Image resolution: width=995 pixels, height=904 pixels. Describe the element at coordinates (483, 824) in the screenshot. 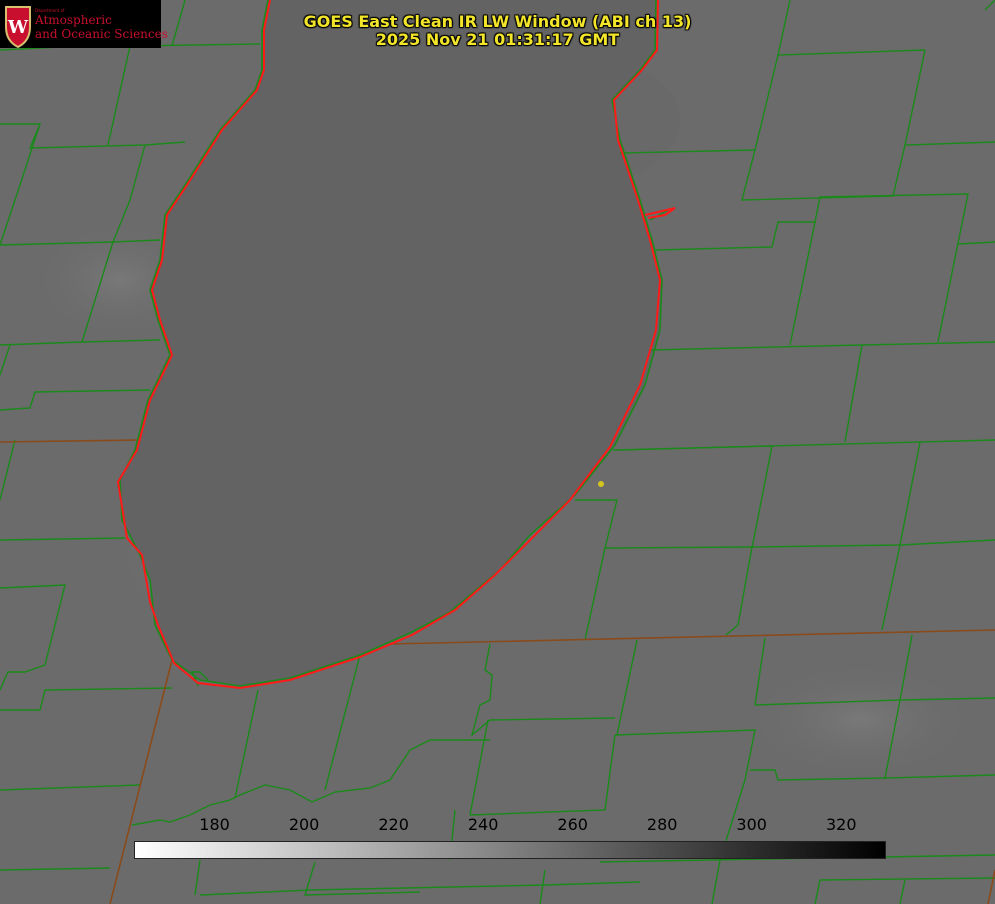

I see `colorbar-tick-label: 240` at that location.